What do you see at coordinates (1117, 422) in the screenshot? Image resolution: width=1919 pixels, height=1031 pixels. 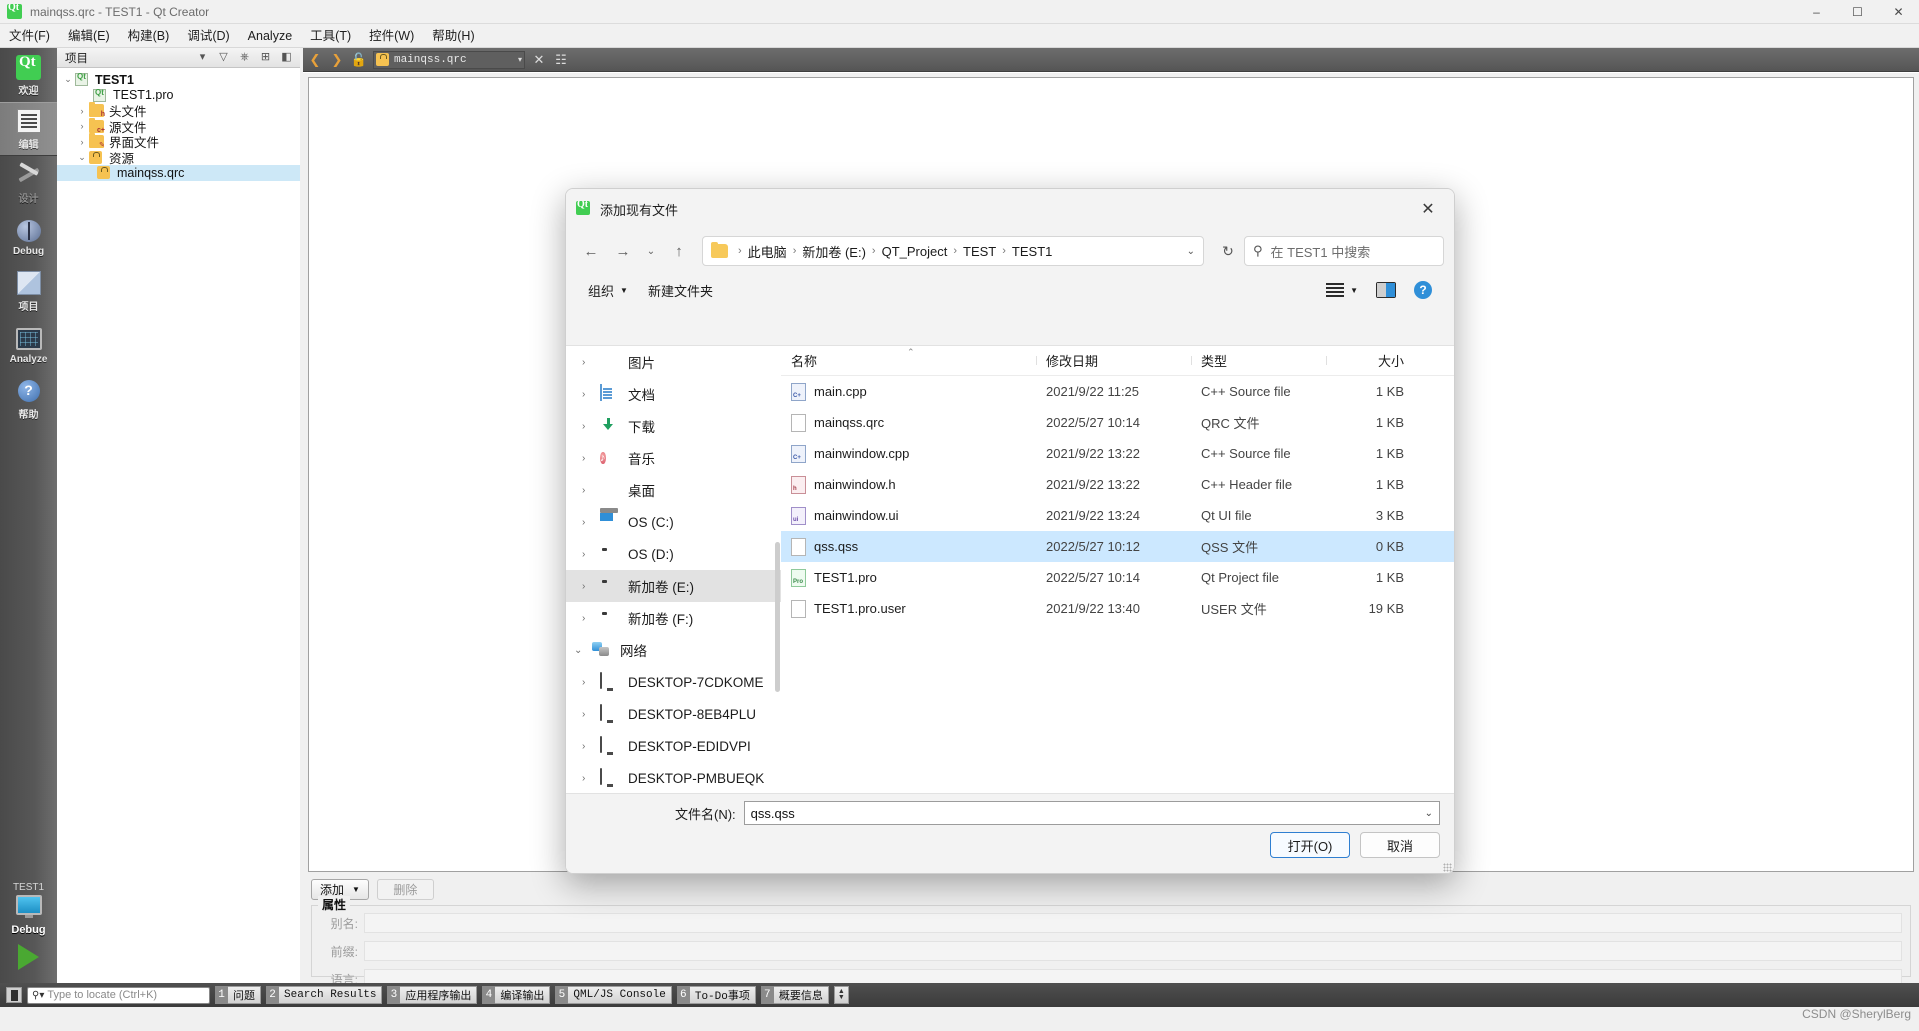 I see `file-row: mainqss.qrc 2022/5/27 10:14 QRC 文件 1 KB` at bounding box center [1117, 422].